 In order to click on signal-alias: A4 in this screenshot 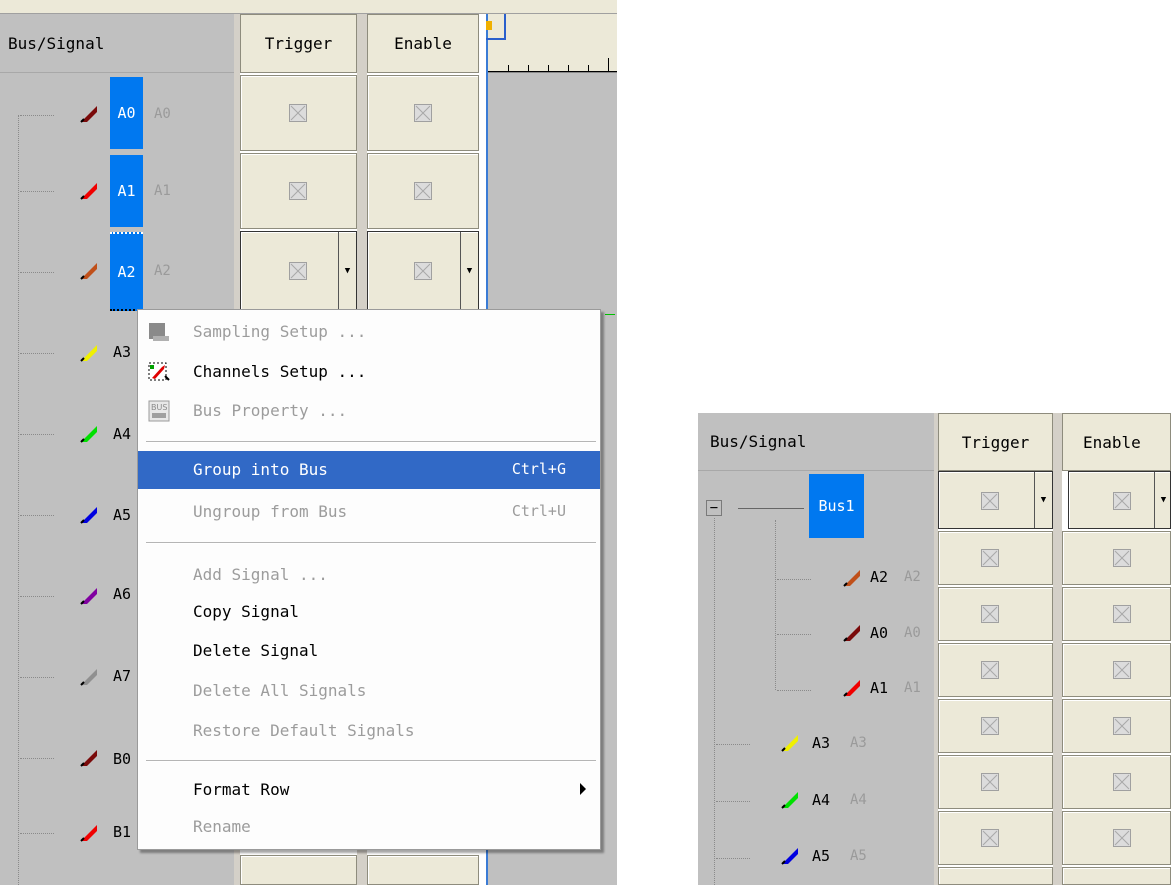, I will do `click(858, 800)`.